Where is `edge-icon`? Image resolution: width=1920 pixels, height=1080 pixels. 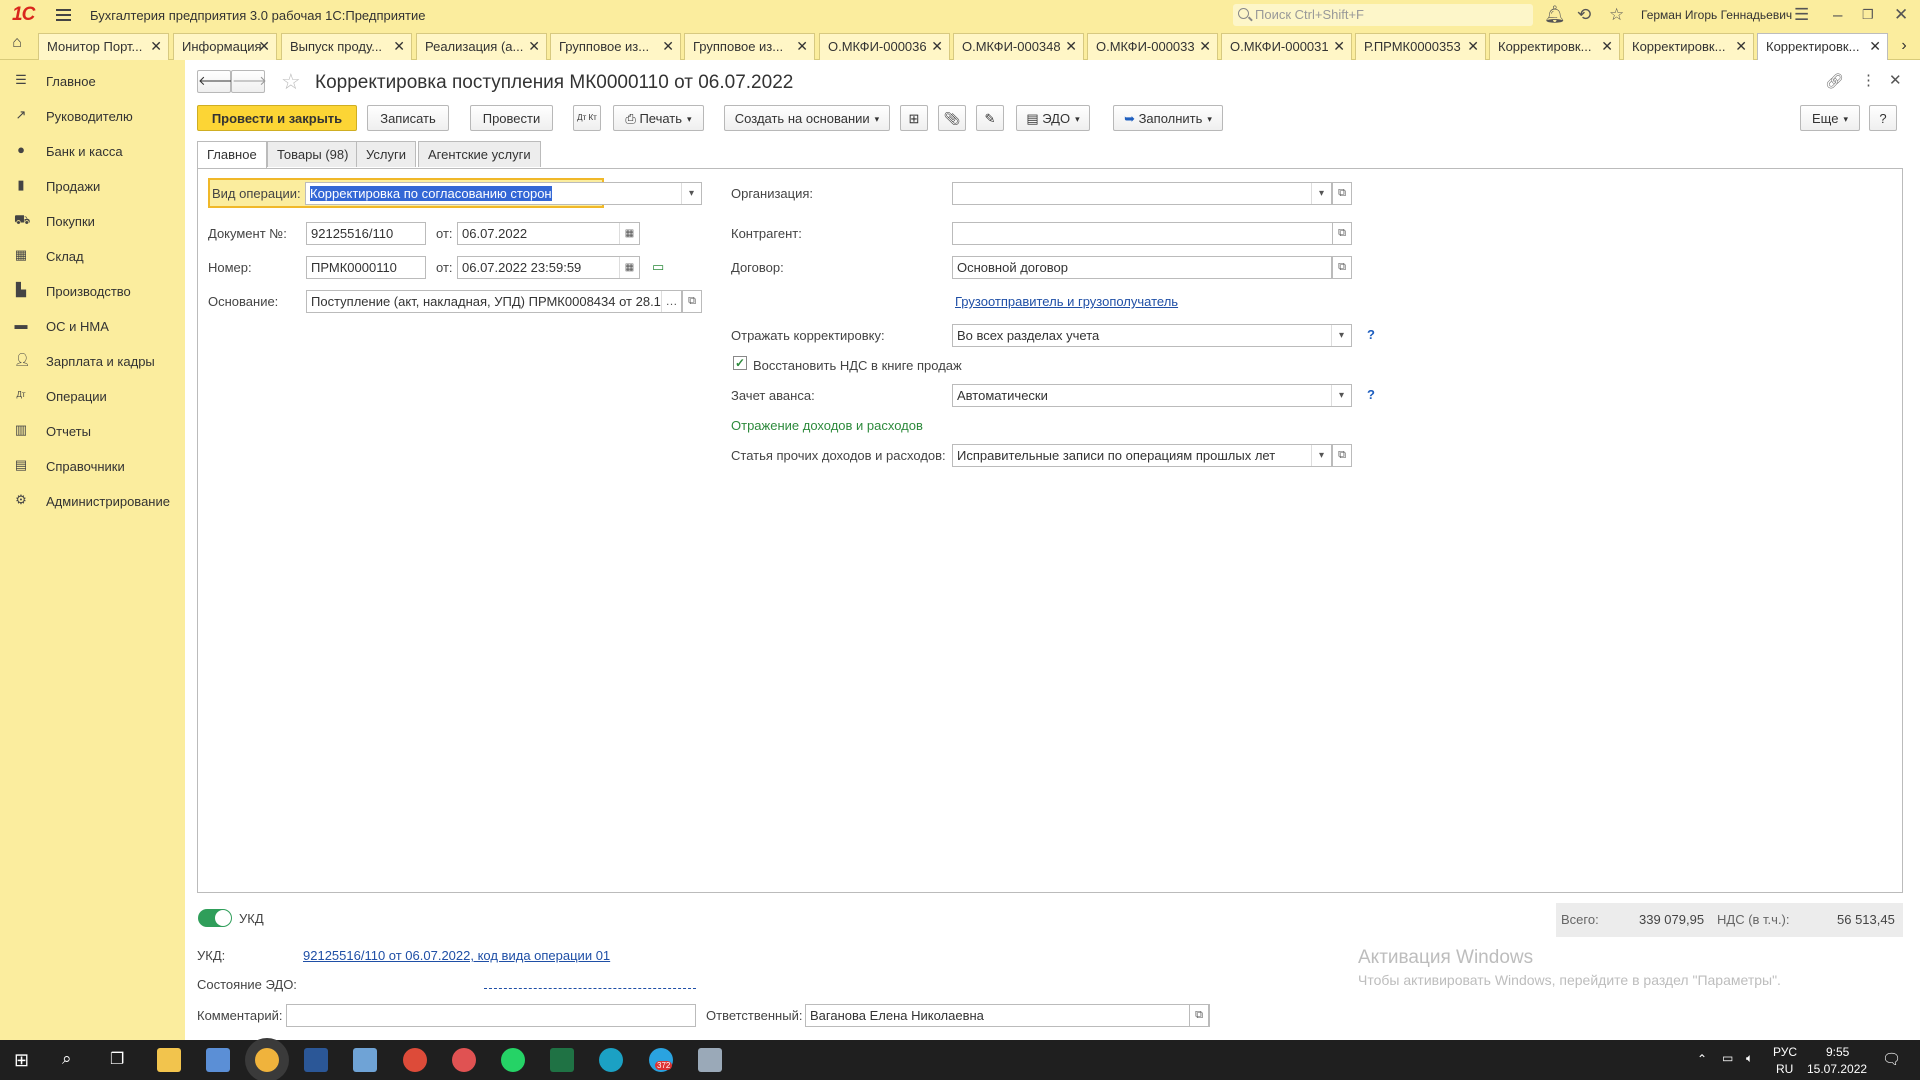 edge-icon is located at coordinates (611, 1060).